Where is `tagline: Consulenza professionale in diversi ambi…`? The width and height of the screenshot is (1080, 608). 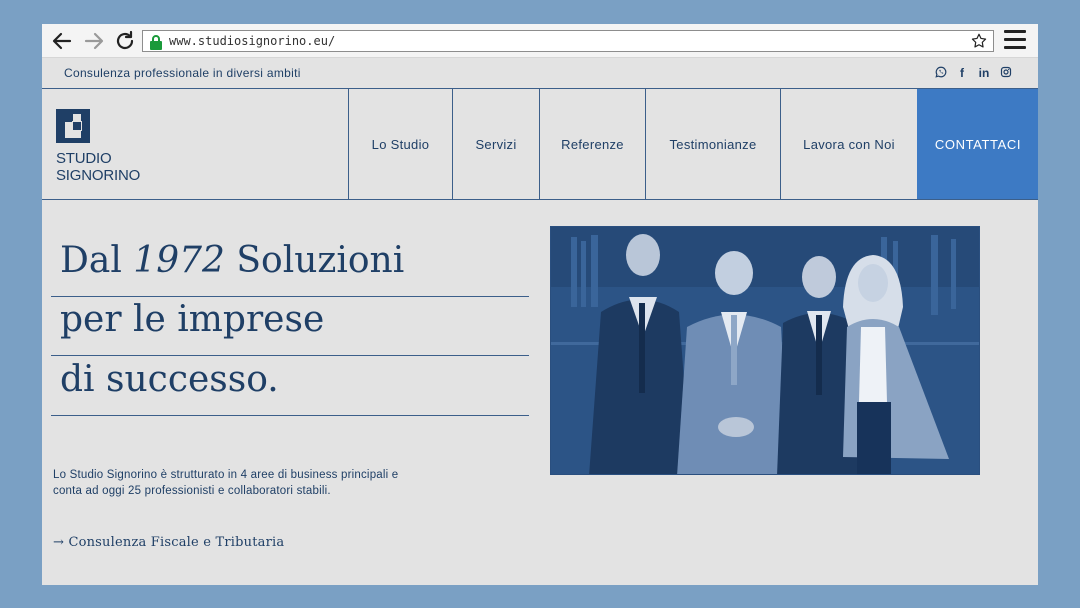
tagline: Consulenza professionale in diversi ambi… is located at coordinates (182, 73).